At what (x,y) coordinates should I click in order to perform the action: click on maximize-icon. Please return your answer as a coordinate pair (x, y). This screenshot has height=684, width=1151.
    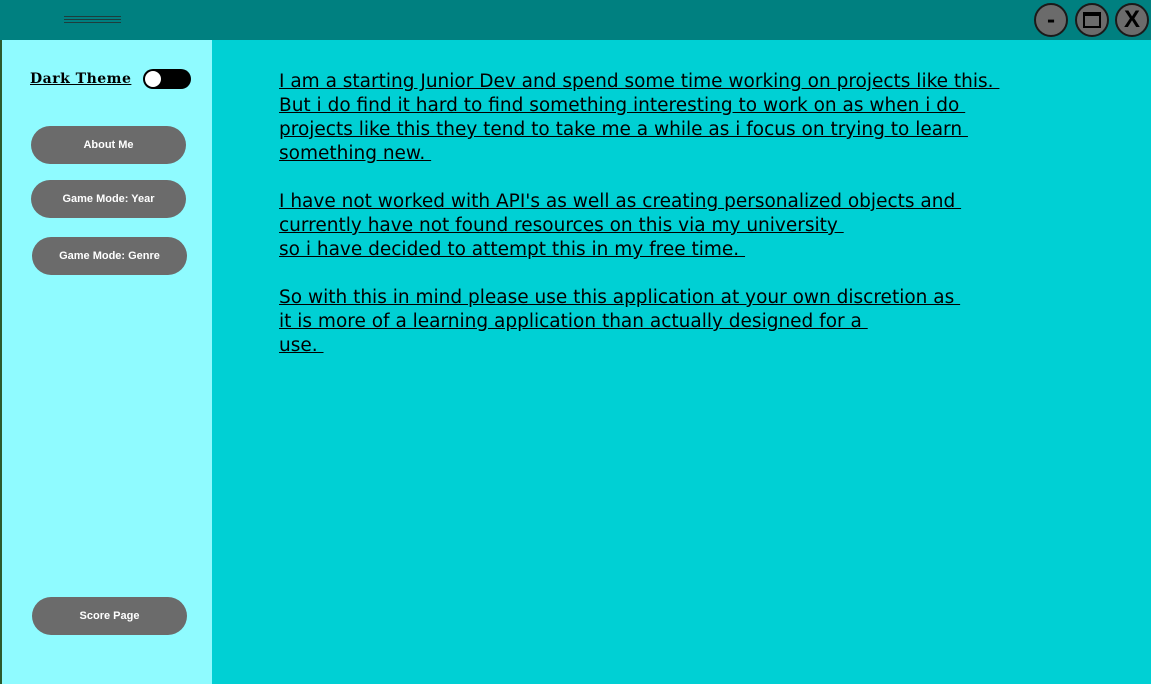
    Looking at the image, I should click on (1092, 20).